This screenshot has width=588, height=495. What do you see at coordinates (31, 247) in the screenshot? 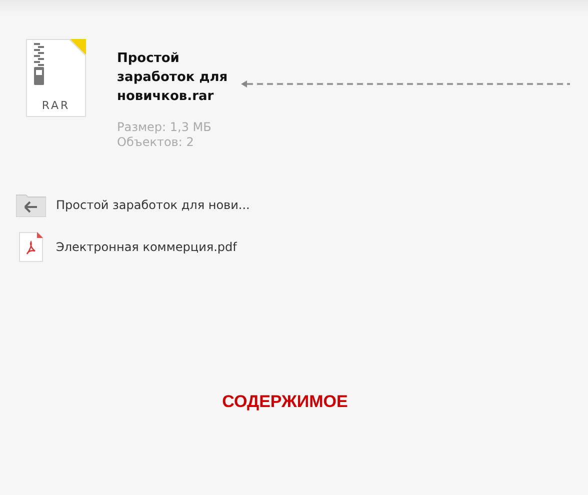
I see `pdf-file-icon` at bounding box center [31, 247].